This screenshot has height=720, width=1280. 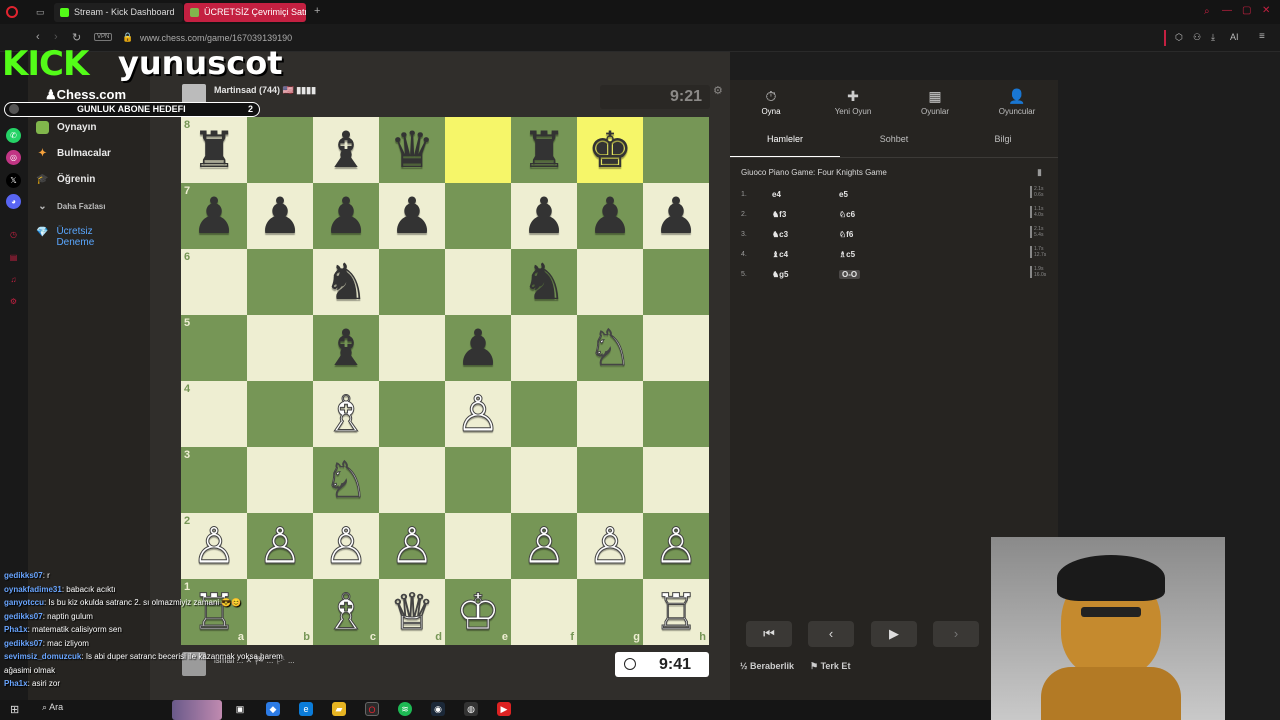 I want to click on square-a5: 5, so click(x=214, y=348).